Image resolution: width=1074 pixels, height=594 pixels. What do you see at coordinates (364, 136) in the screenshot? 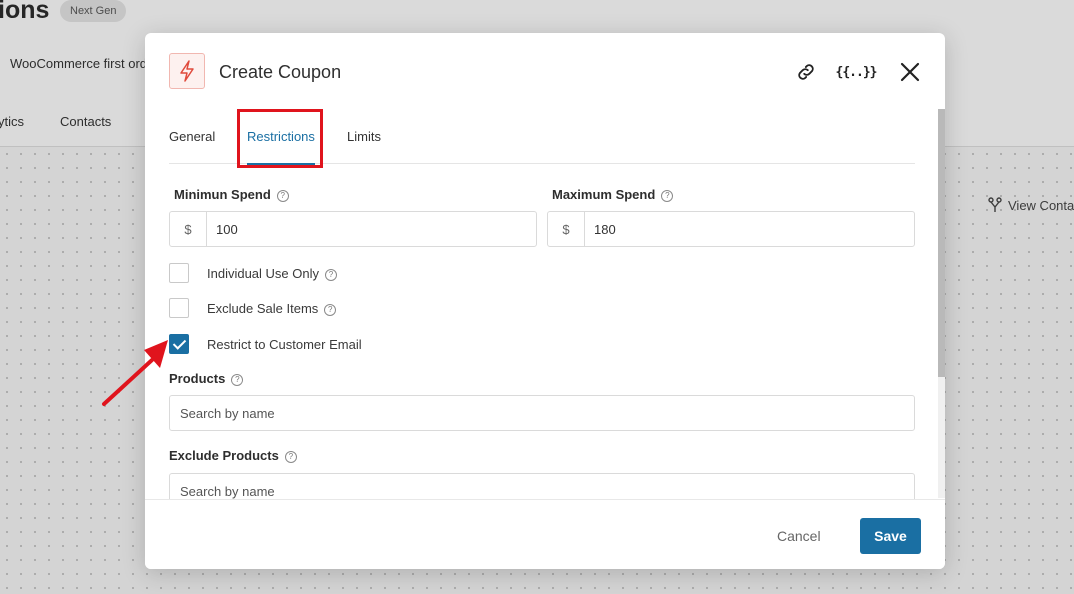
I see `tab-limits: Limits` at bounding box center [364, 136].